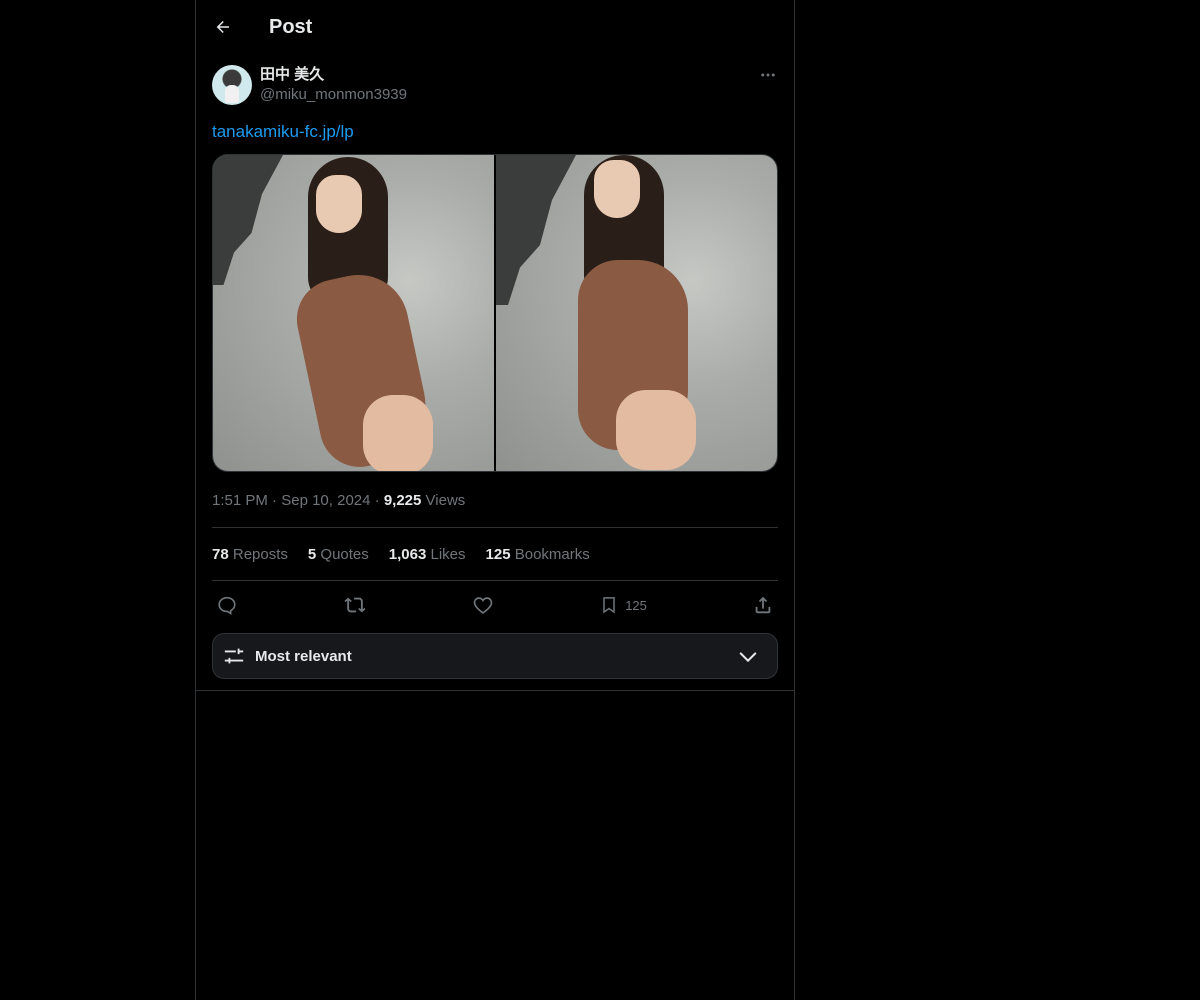  Describe the element at coordinates (325, 500) in the screenshot. I see `post-date: Sep 10, 2024` at that location.